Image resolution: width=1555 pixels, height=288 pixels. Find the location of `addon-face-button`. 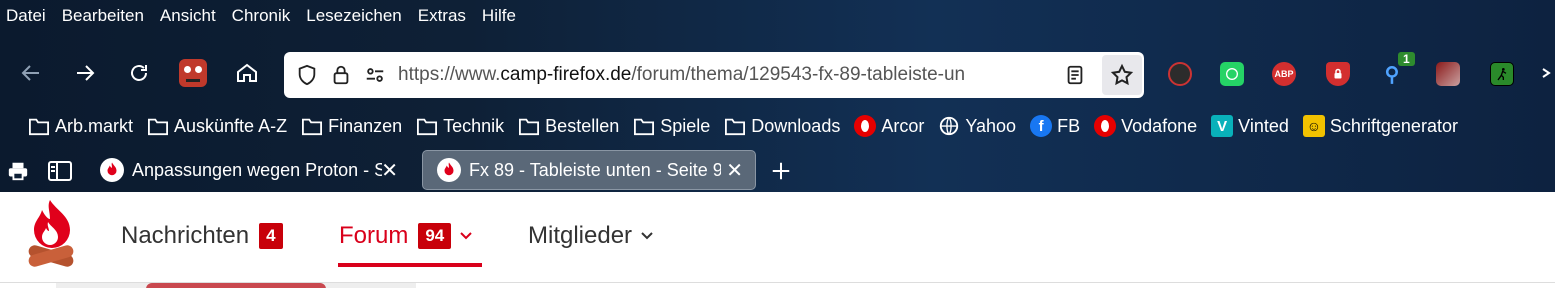

addon-face-button is located at coordinates (193, 73).